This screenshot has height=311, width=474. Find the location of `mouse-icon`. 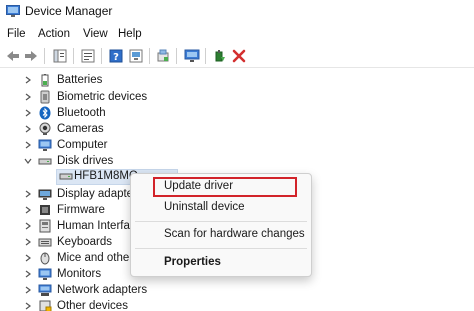

mouse-icon is located at coordinates (45, 258).